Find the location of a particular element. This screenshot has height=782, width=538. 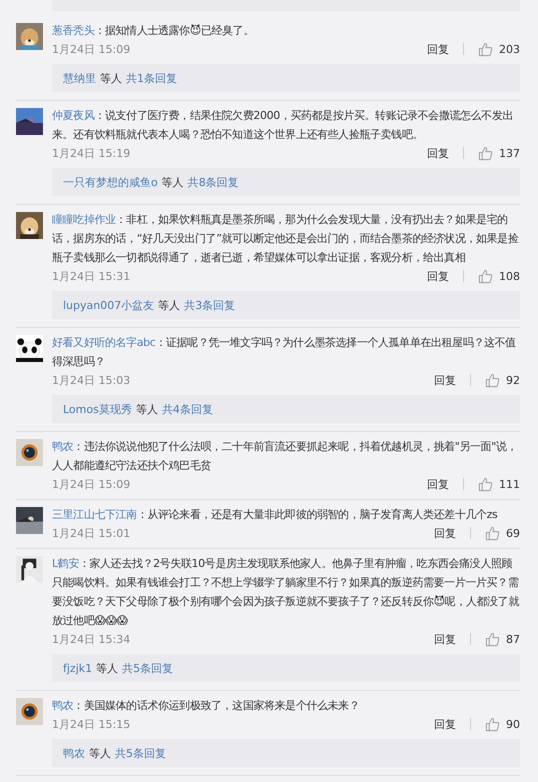

username-link: 葱香秃头 is located at coordinates (73, 30).